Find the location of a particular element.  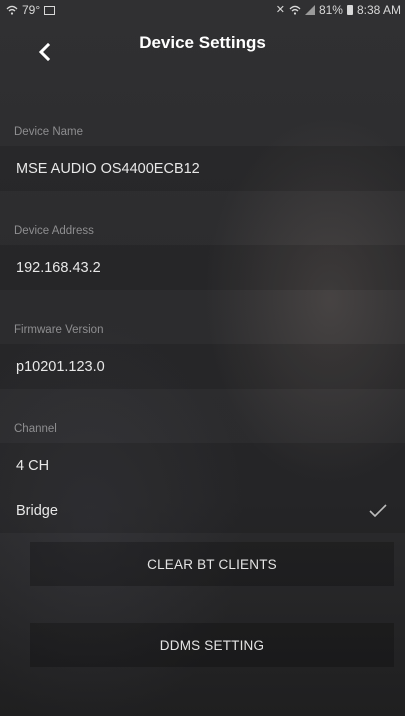

temperature-text: 79° is located at coordinates (31, 10).